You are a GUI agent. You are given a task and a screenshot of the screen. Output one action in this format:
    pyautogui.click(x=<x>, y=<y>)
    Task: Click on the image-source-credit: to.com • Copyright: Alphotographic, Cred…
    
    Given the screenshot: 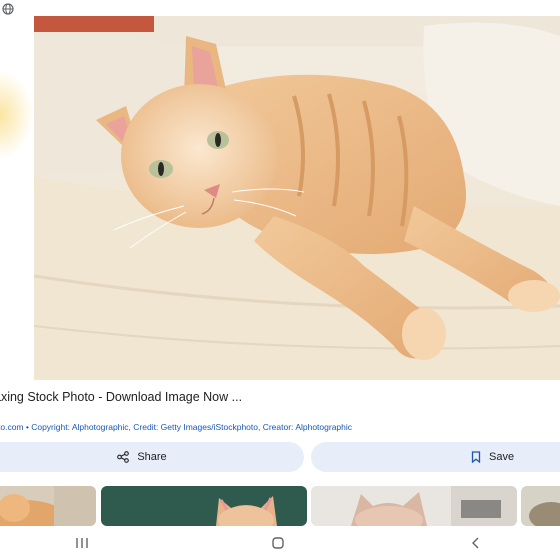 What is the action you would take?
    pyautogui.click(x=279, y=427)
    